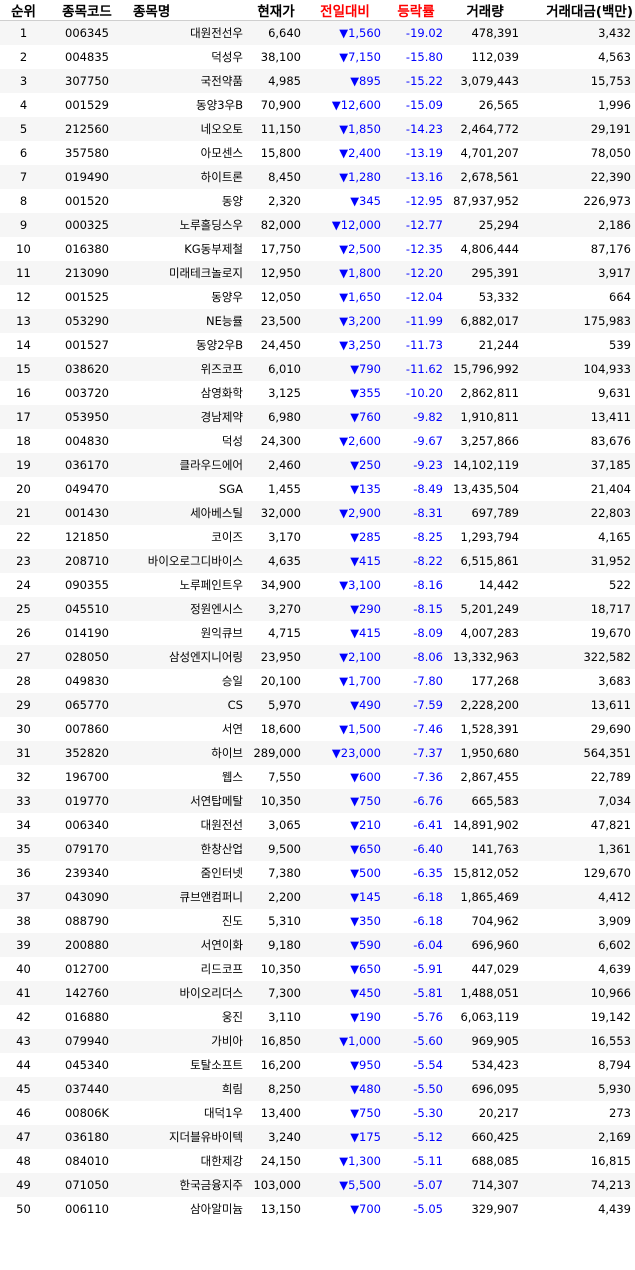  What do you see at coordinates (317, 1113) in the screenshot?
I see `table-row: 46 00806K 대덕1우 13,400 ▼750 -5.30 20,217 273` at bounding box center [317, 1113].